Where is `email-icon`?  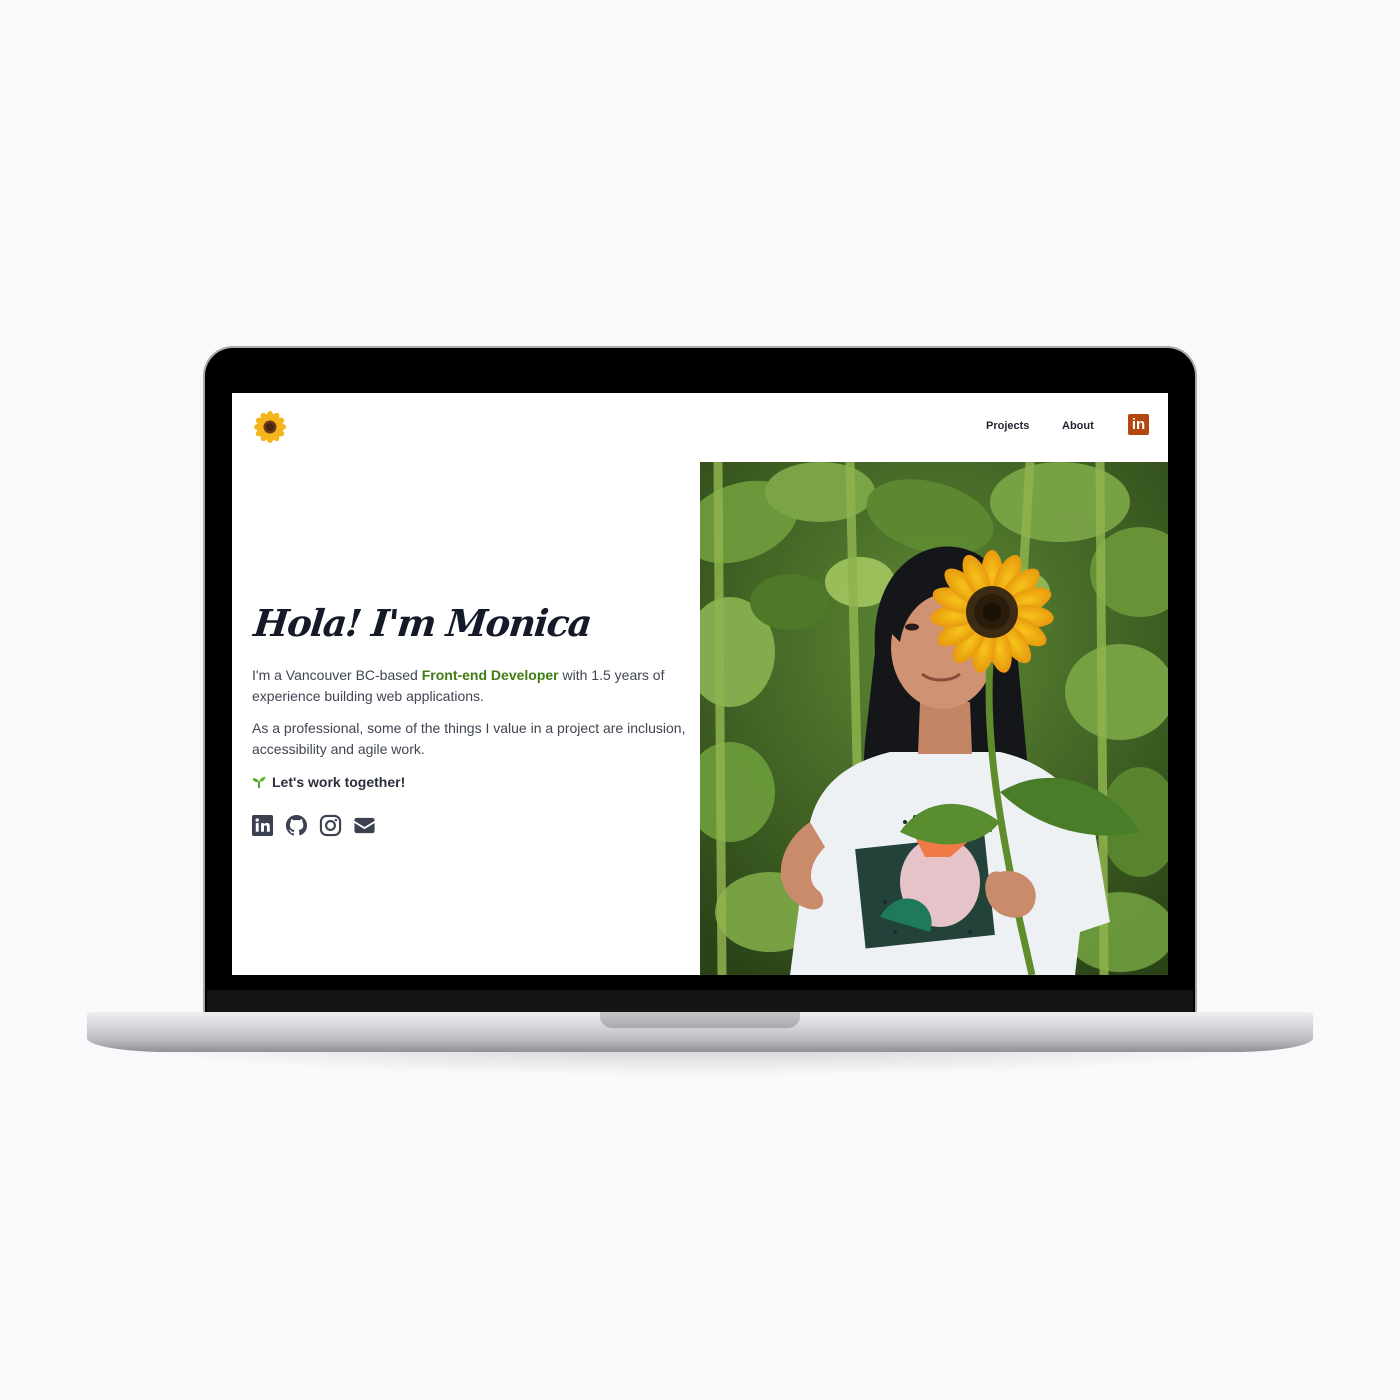 email-icon is located at coordinates (364, 825).